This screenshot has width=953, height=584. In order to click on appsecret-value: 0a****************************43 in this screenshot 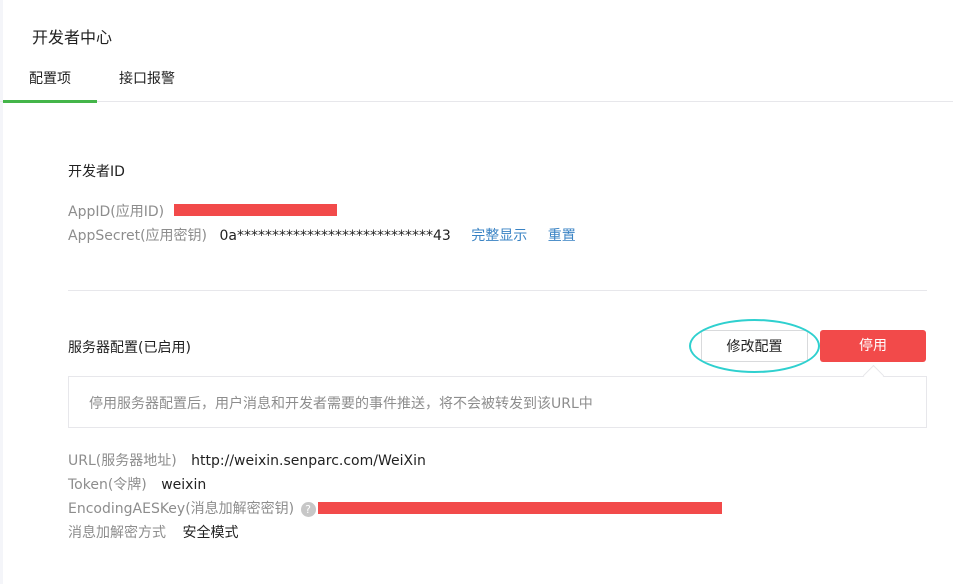, I will do `click(335, 236)`.